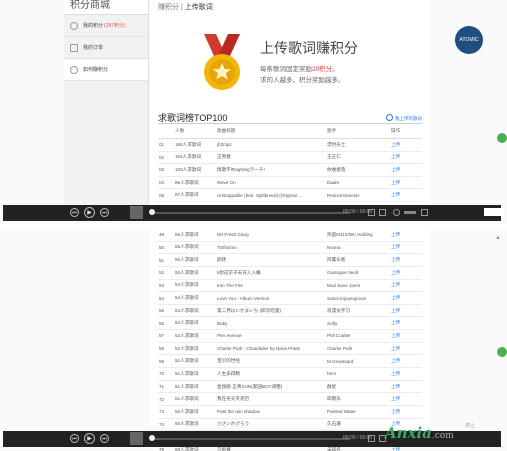 This screenshot has height=451, width=507. Describe the element at coordinates (96, 70) in the screenshot. I see `nav-item-label: 如何赚积分` at that location.